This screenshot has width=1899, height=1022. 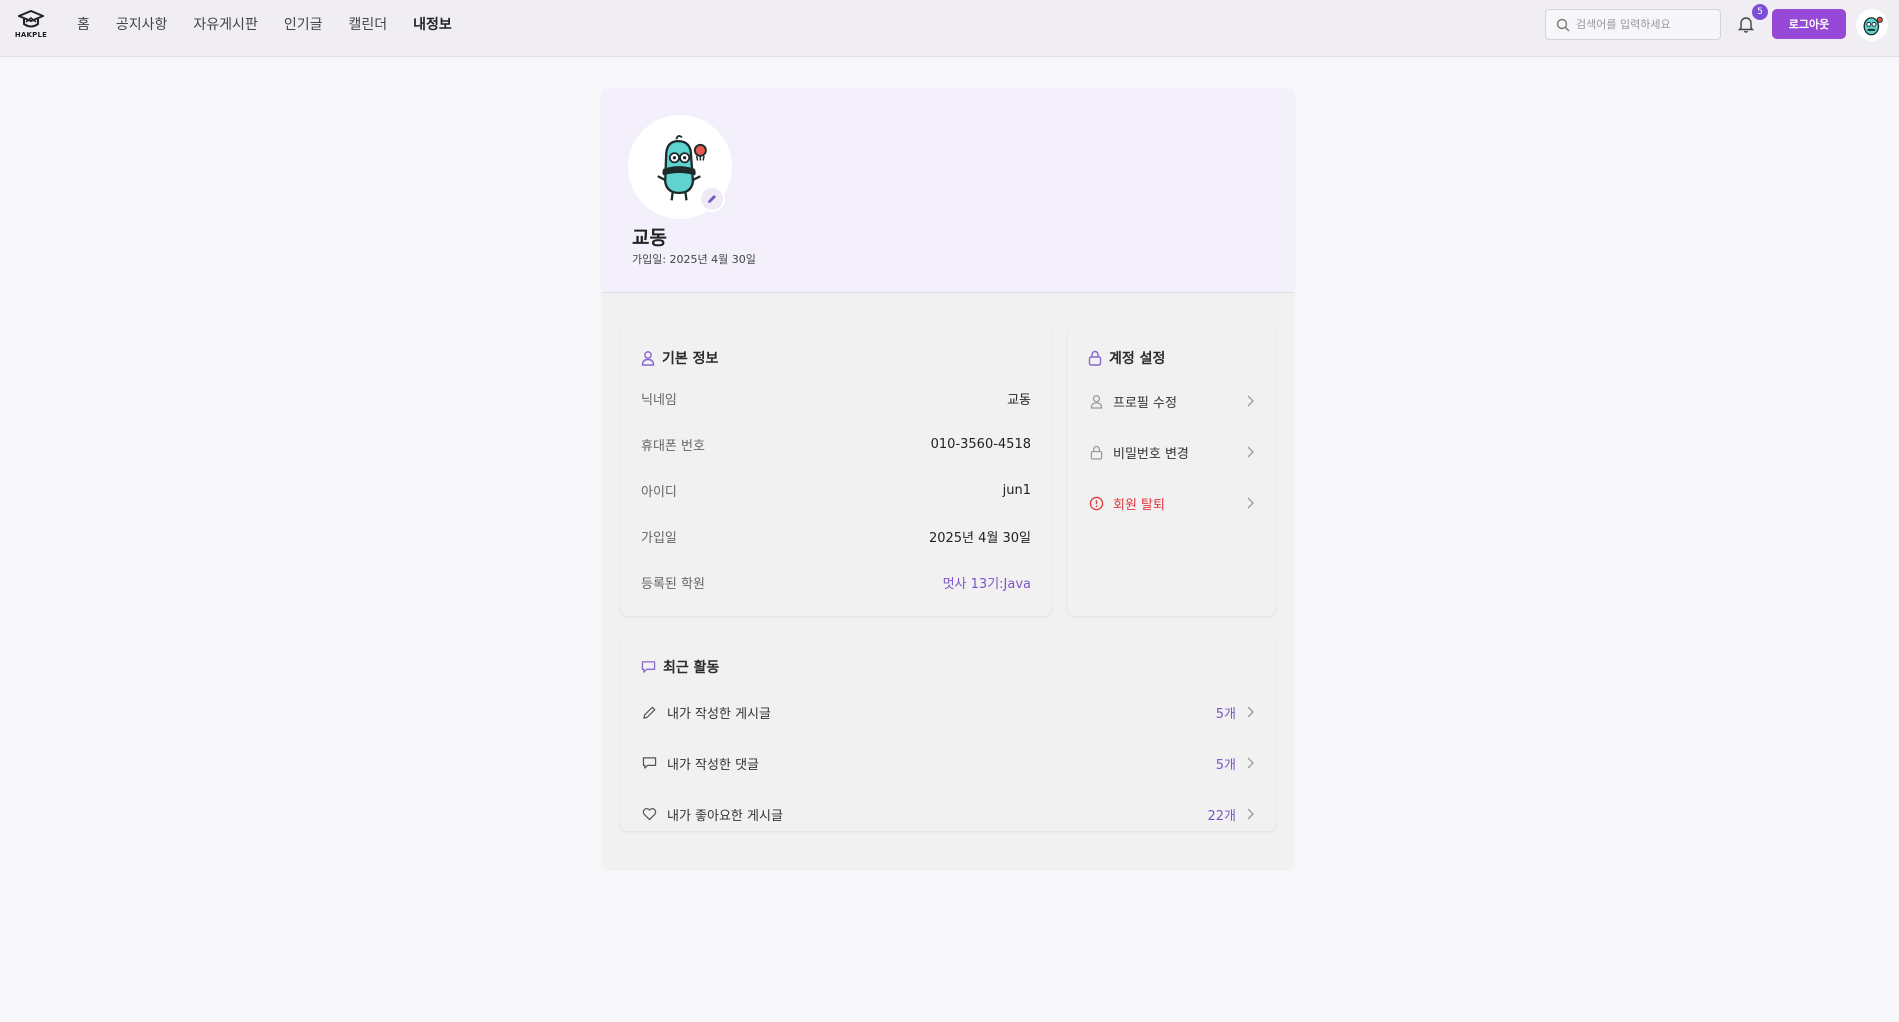 What do you see at coordinates (303, 24) in the screenshot?
I see `nav-popular: 인기글` at bounding box center [303, 24].